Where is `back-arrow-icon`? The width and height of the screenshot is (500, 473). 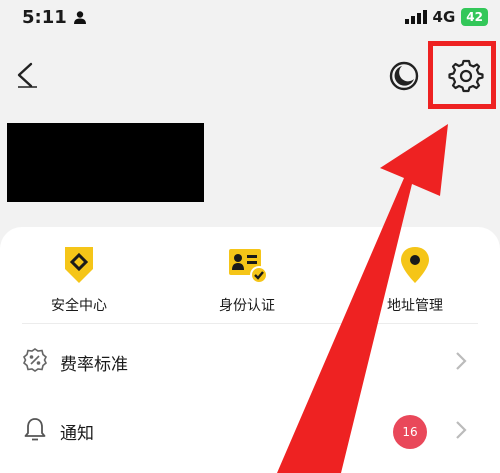 back-arrow-icon is located at coordinates (27, 75).